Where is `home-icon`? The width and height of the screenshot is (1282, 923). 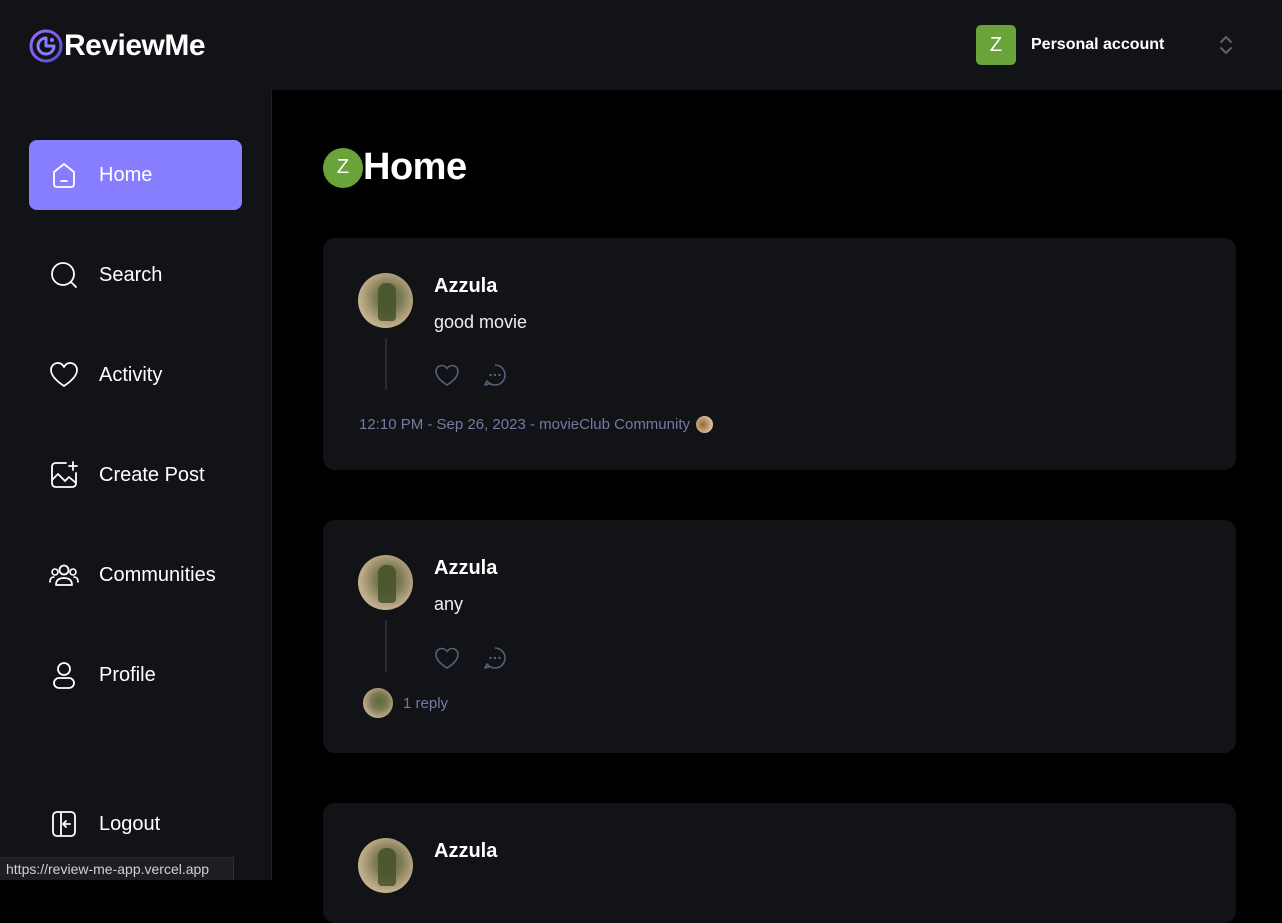
home-icon is located at coordinates (64, 175).